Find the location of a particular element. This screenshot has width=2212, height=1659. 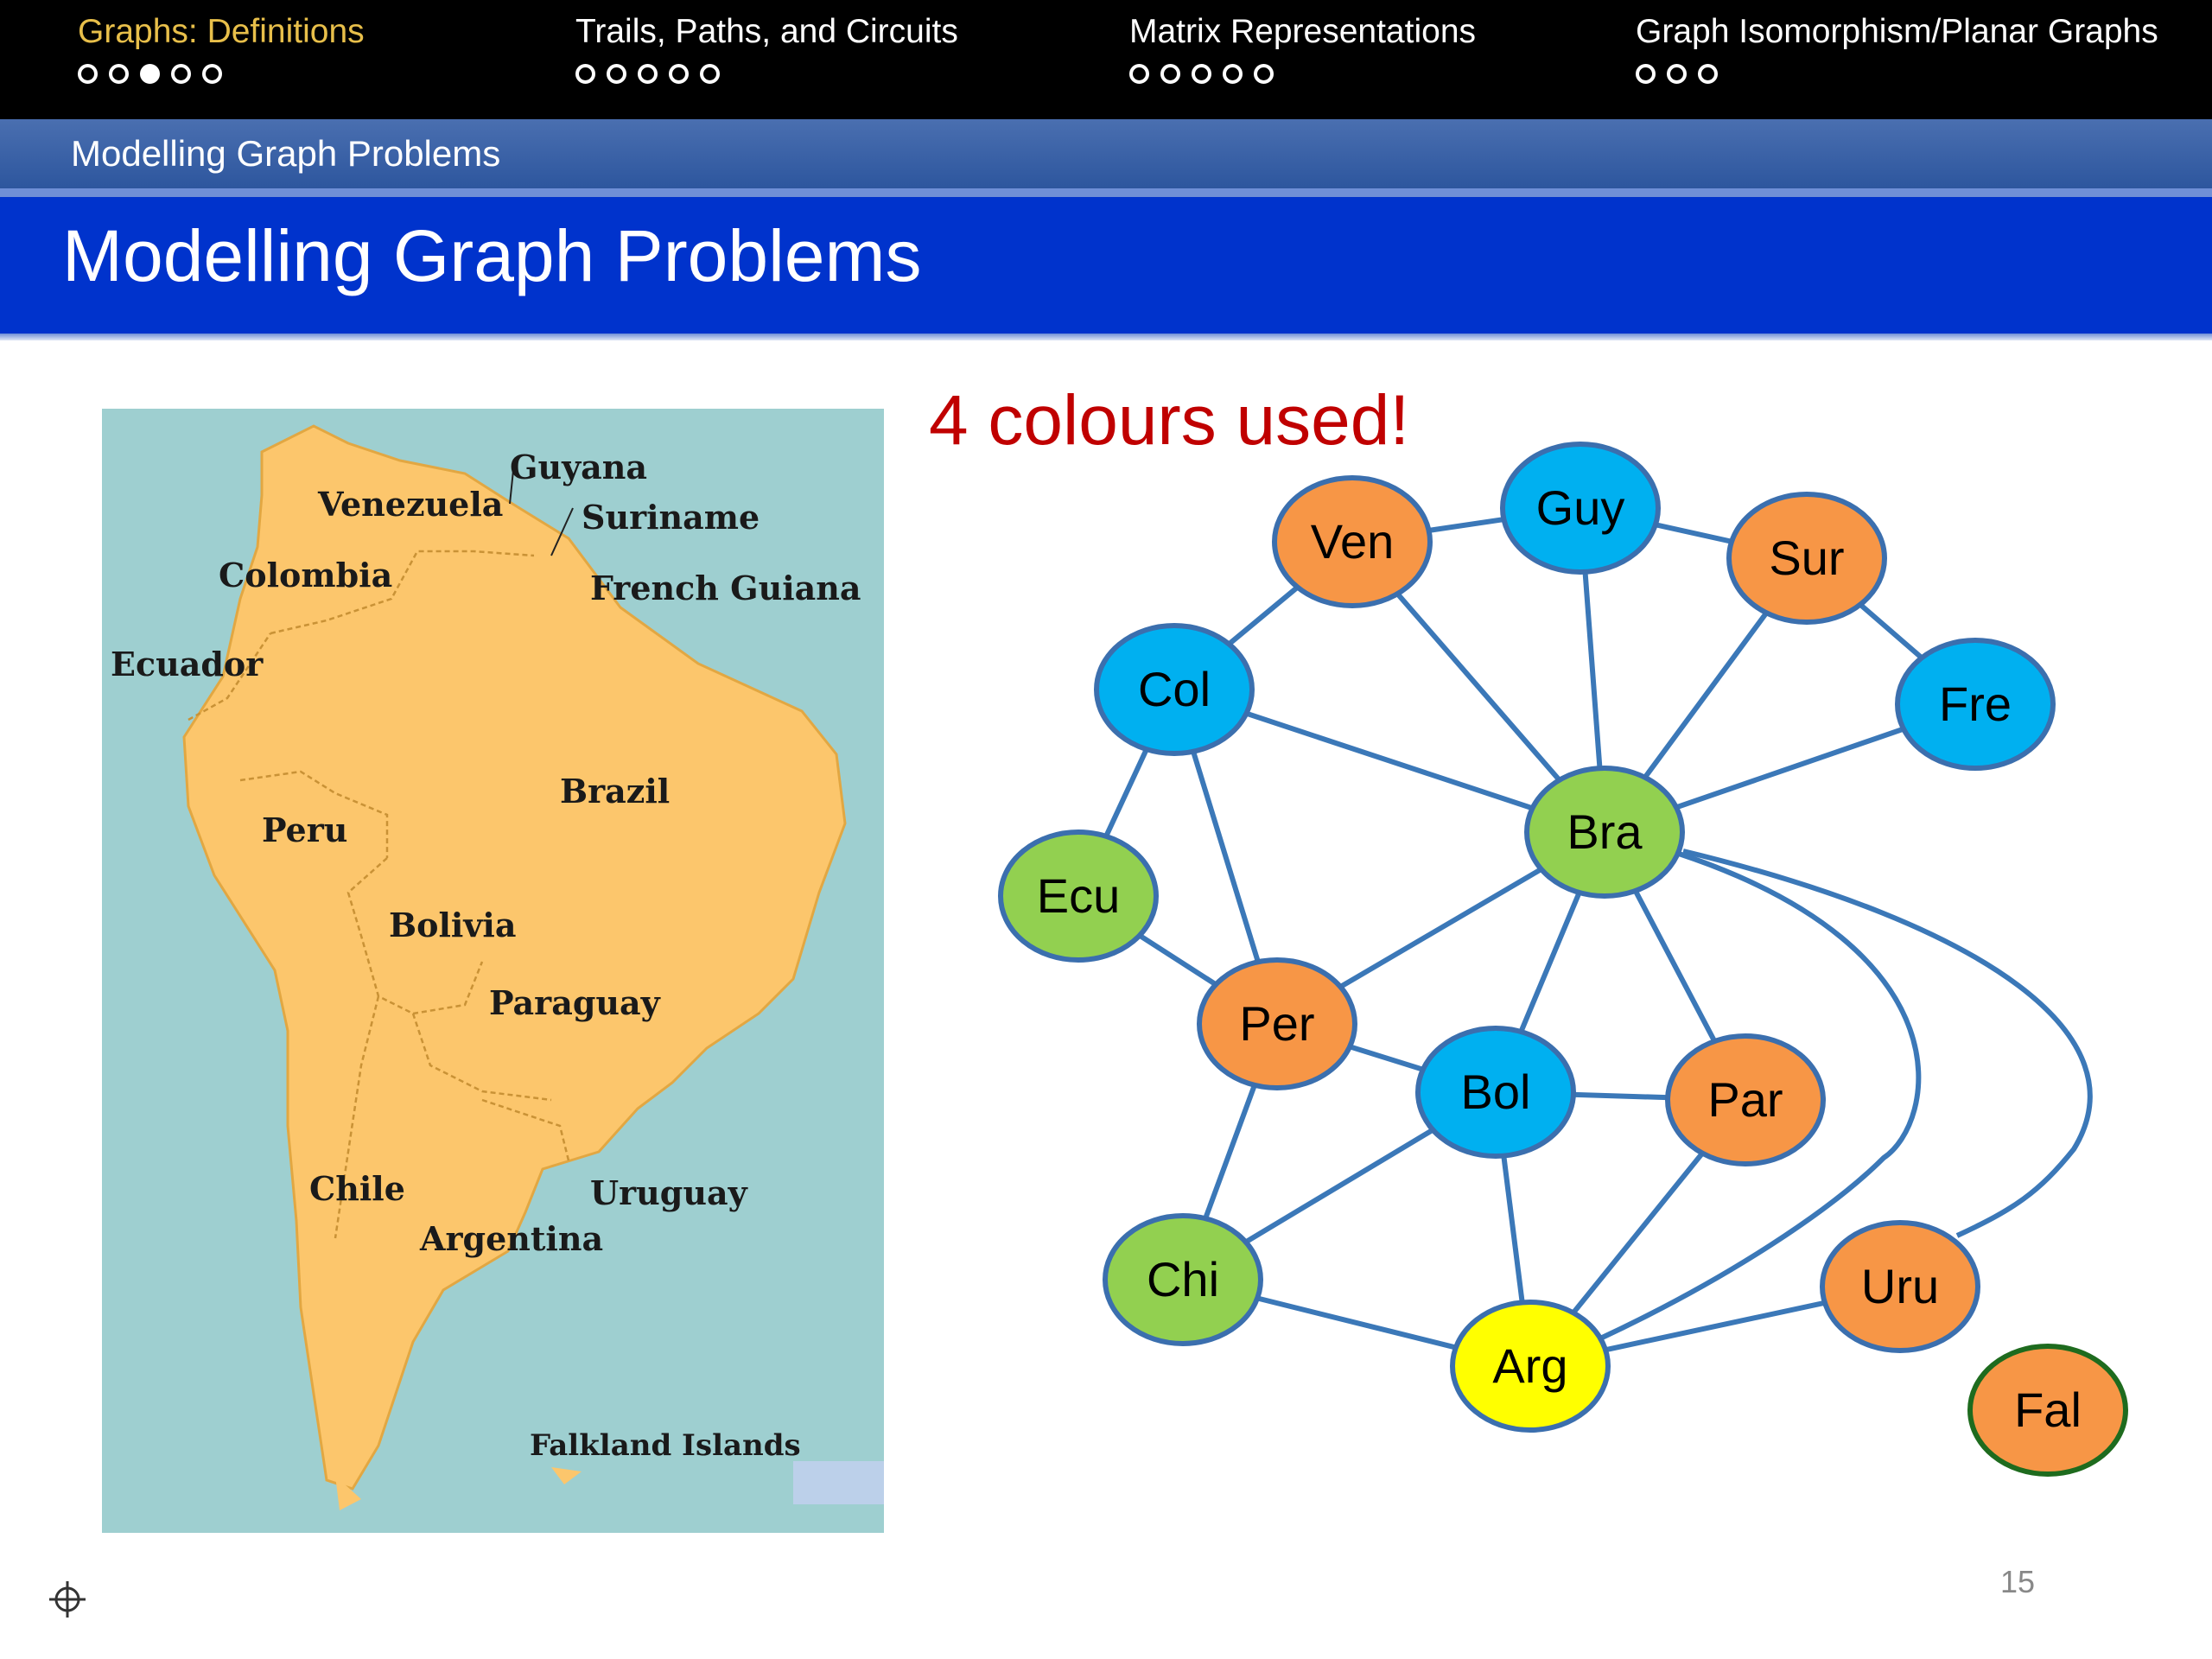

crosshair-icon is located at coordinates (67, 1599).